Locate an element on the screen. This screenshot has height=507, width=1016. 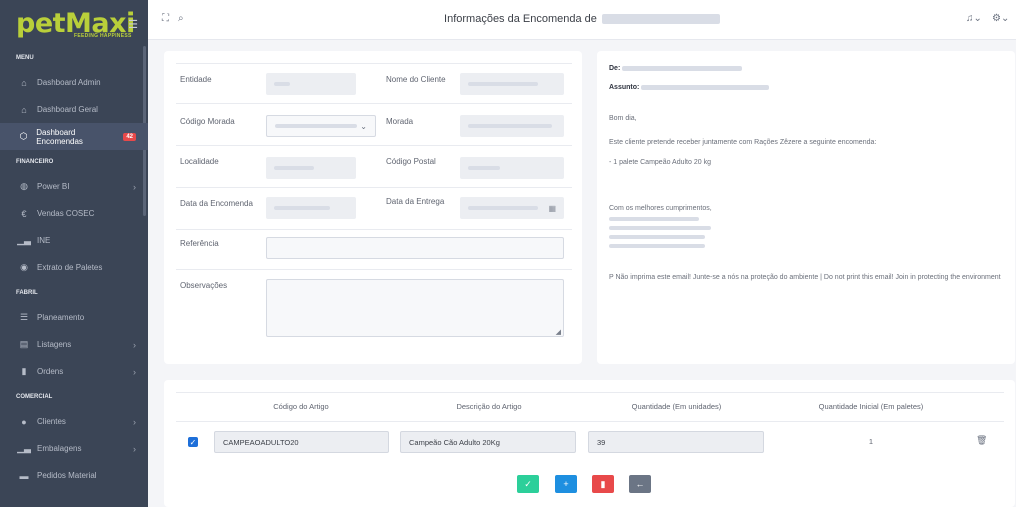
codigo-artigo-input: CAMPEAOADULTO20 is located at coordinates (301, 442).